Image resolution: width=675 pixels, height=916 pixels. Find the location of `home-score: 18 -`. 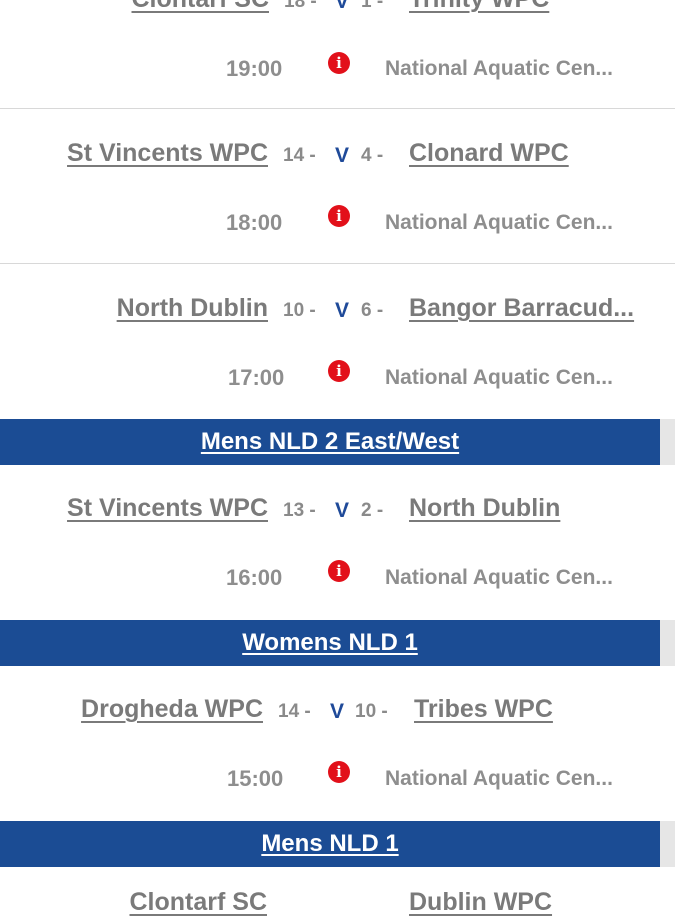

home-score: 18 - is located at coordinates (300, 6).